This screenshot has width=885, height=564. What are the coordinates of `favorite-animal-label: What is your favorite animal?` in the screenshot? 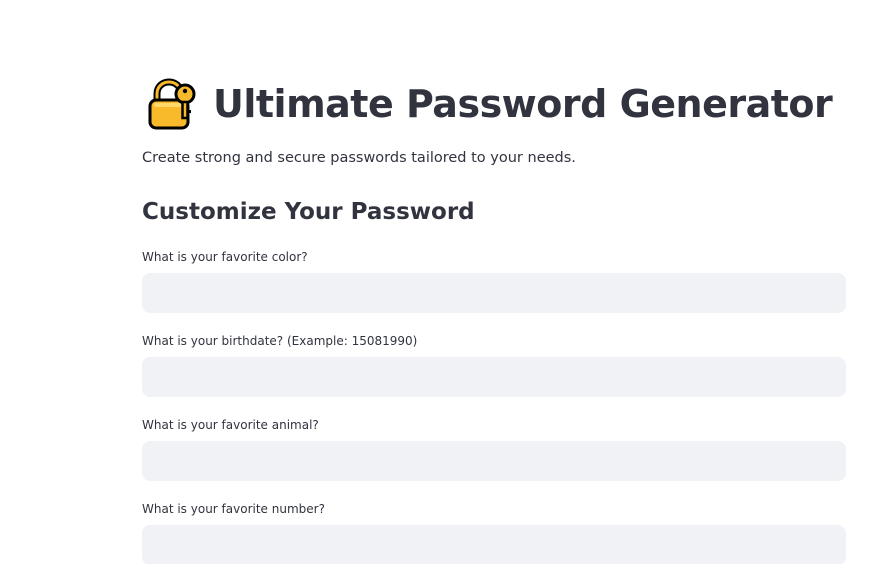 It's located at (230, 425).